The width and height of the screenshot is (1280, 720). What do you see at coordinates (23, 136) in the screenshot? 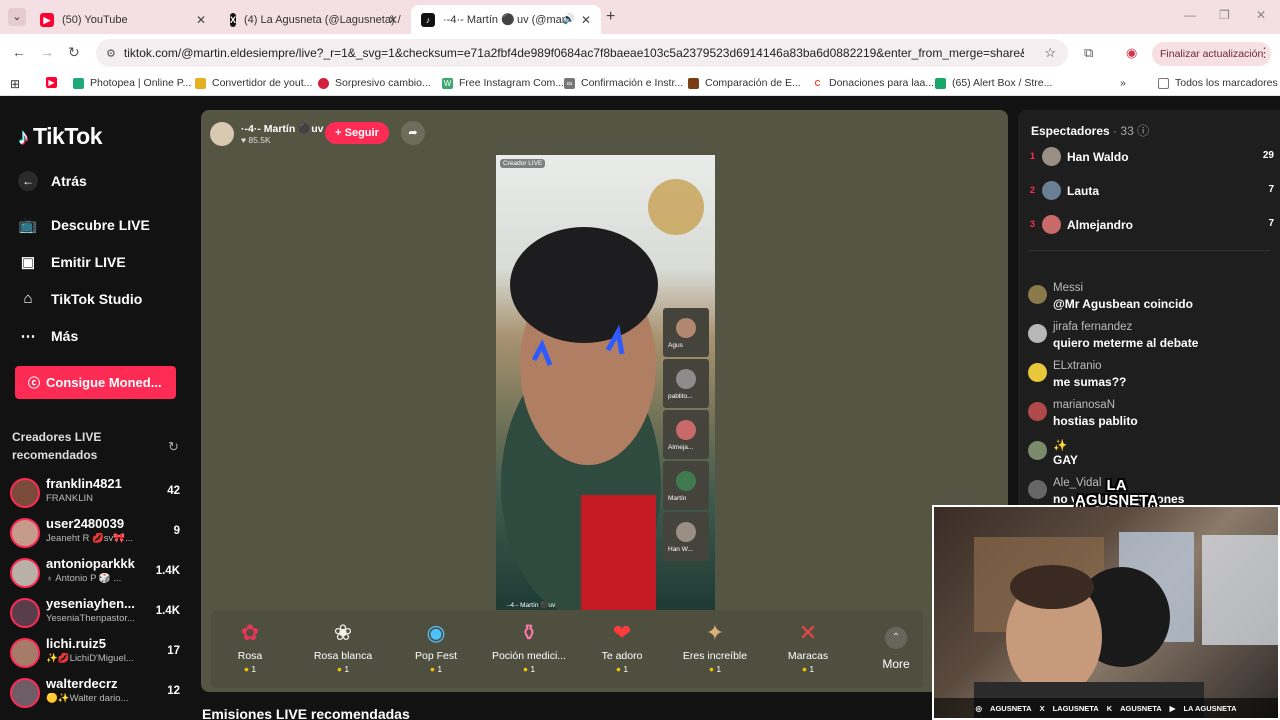
I see `tiktok-note-icon: ♪` at bounding box center [23, 136].